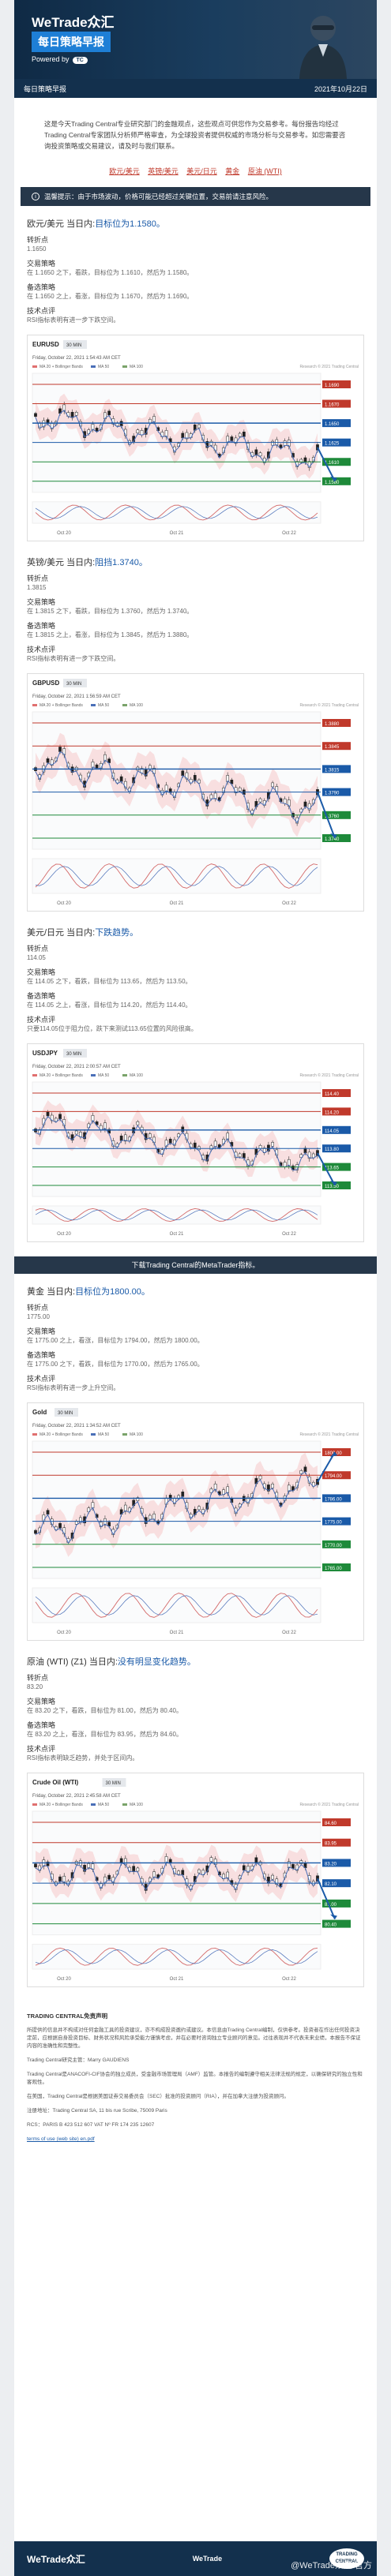 The height and width of the screenshot is (2576, 391). What do you see at coordinates (110, 634) in the screenshot?
I see `alt-value: 在 1.3815 之上，看涨，目标位为 1.3845，然后为 1.3880。` at bounding box center [110, 634].